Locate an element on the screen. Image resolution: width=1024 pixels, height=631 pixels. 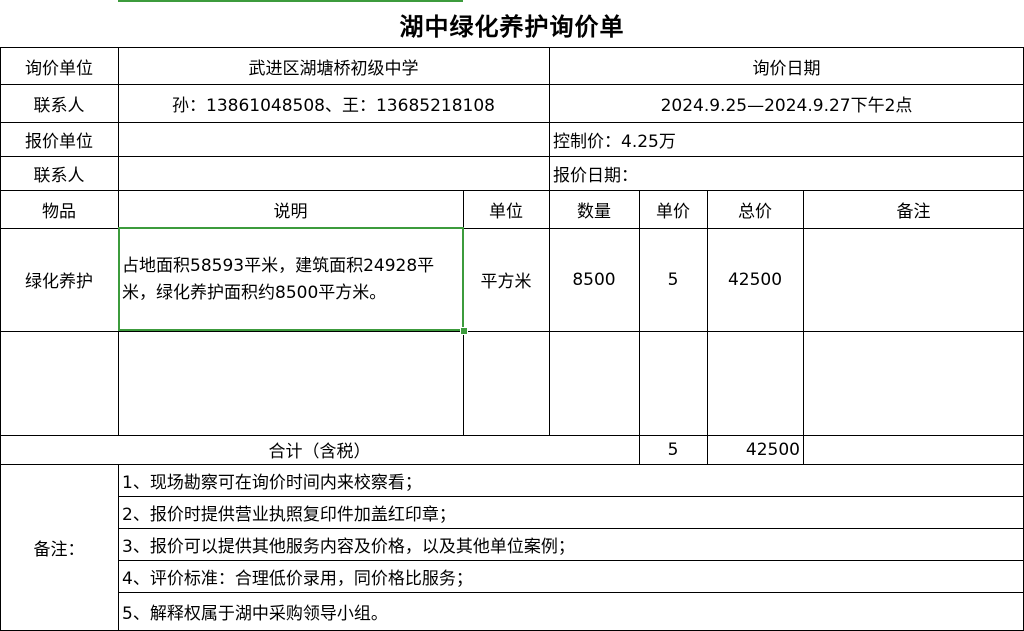
table-row-remark is located at coordinates (913, 279).